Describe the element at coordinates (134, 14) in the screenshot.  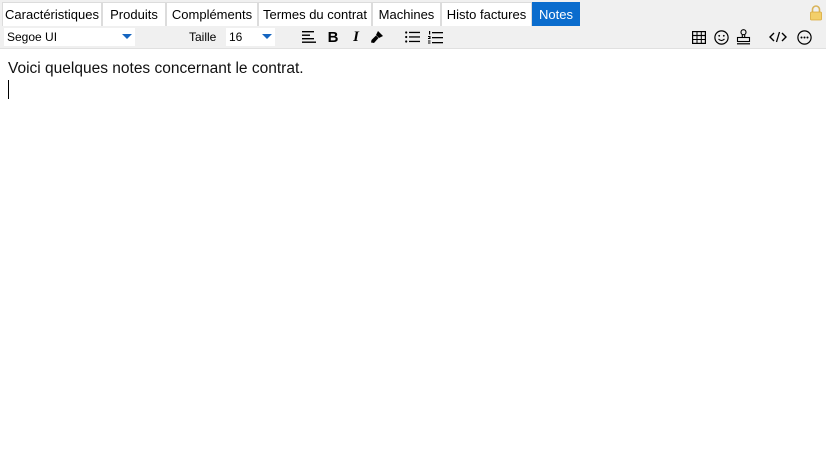
I see `tab-produits: Produits` at that location.